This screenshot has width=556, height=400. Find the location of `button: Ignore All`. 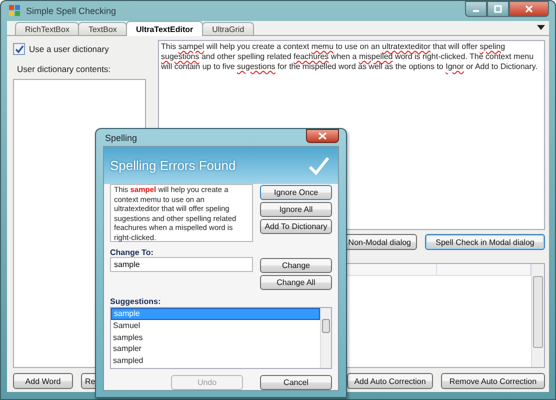

button: Ignore All is located at coordinates (296, 209).